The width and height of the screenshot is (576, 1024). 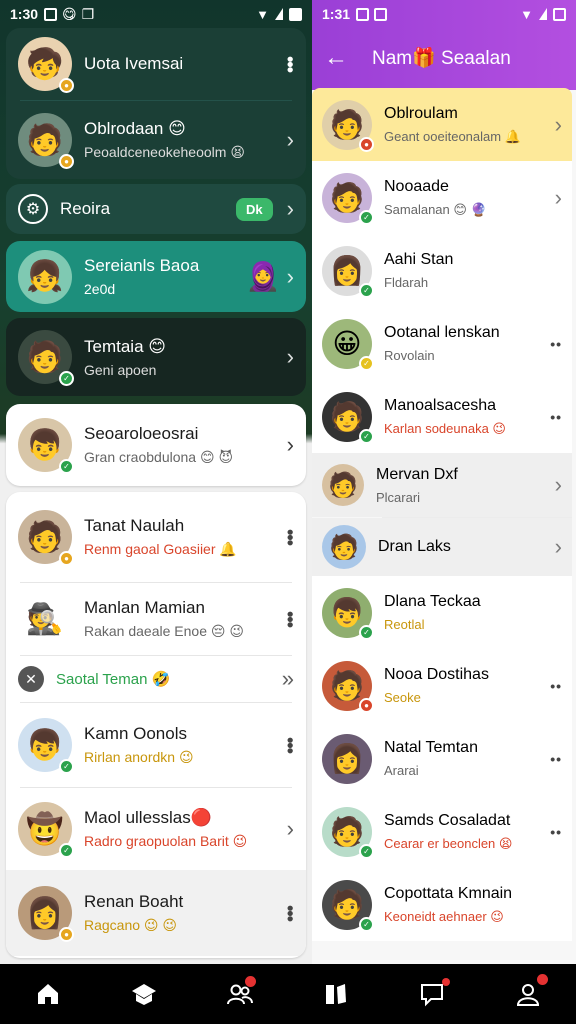 I want to click on battery-icon, so click(x=559, y=14).